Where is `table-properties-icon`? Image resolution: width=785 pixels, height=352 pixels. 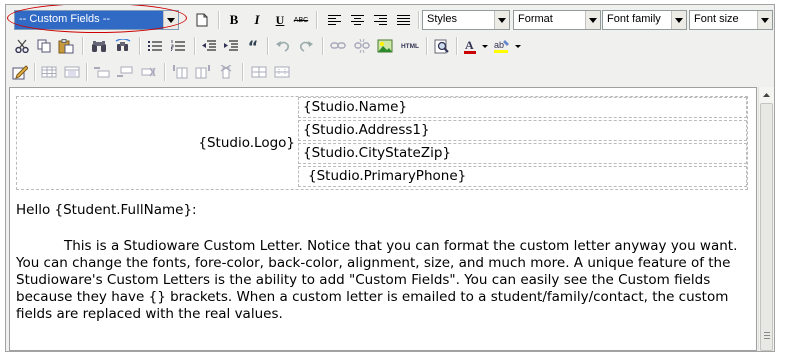
table-properties-icon is located at coordinates (72, 72).